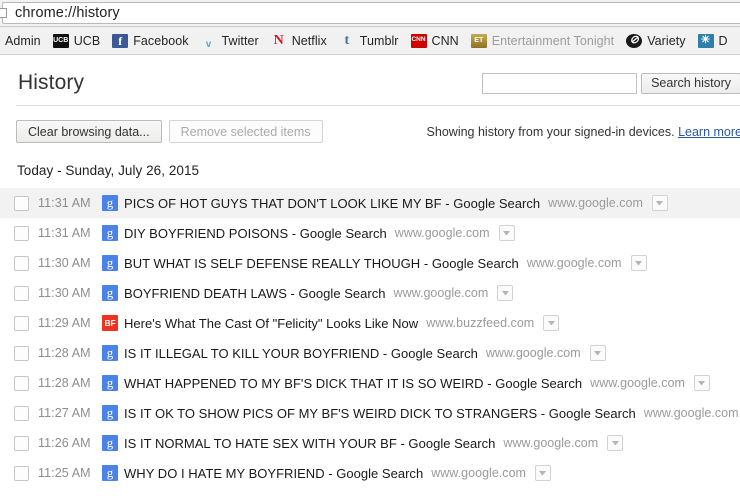  What do you see at coordinates (379, 40) in the screenshot?
I see `bookmark-label: Tumblr` at bounding box center [379, 40].